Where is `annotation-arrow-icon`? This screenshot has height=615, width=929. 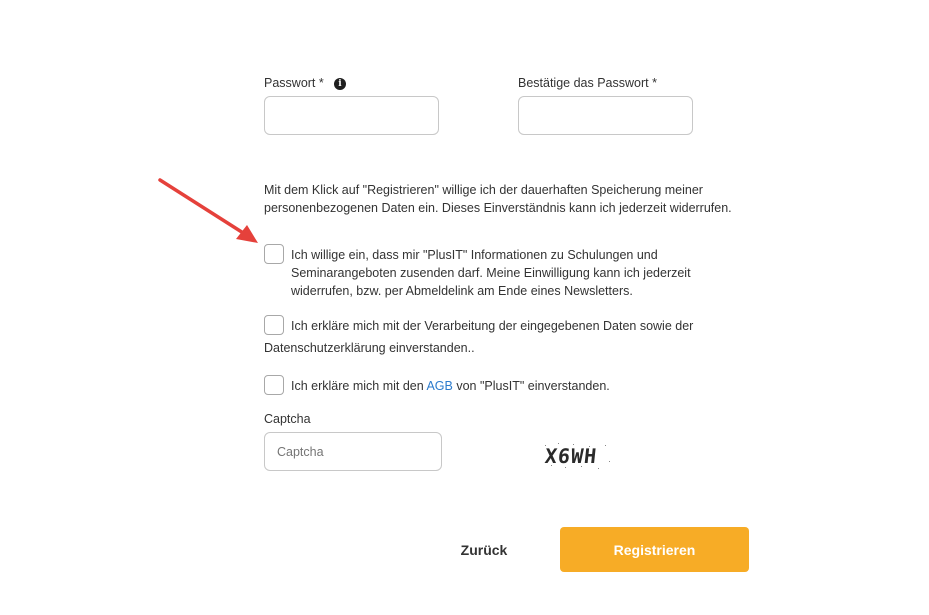
annotation-arrow-icon is located at coordinates (208, 210).